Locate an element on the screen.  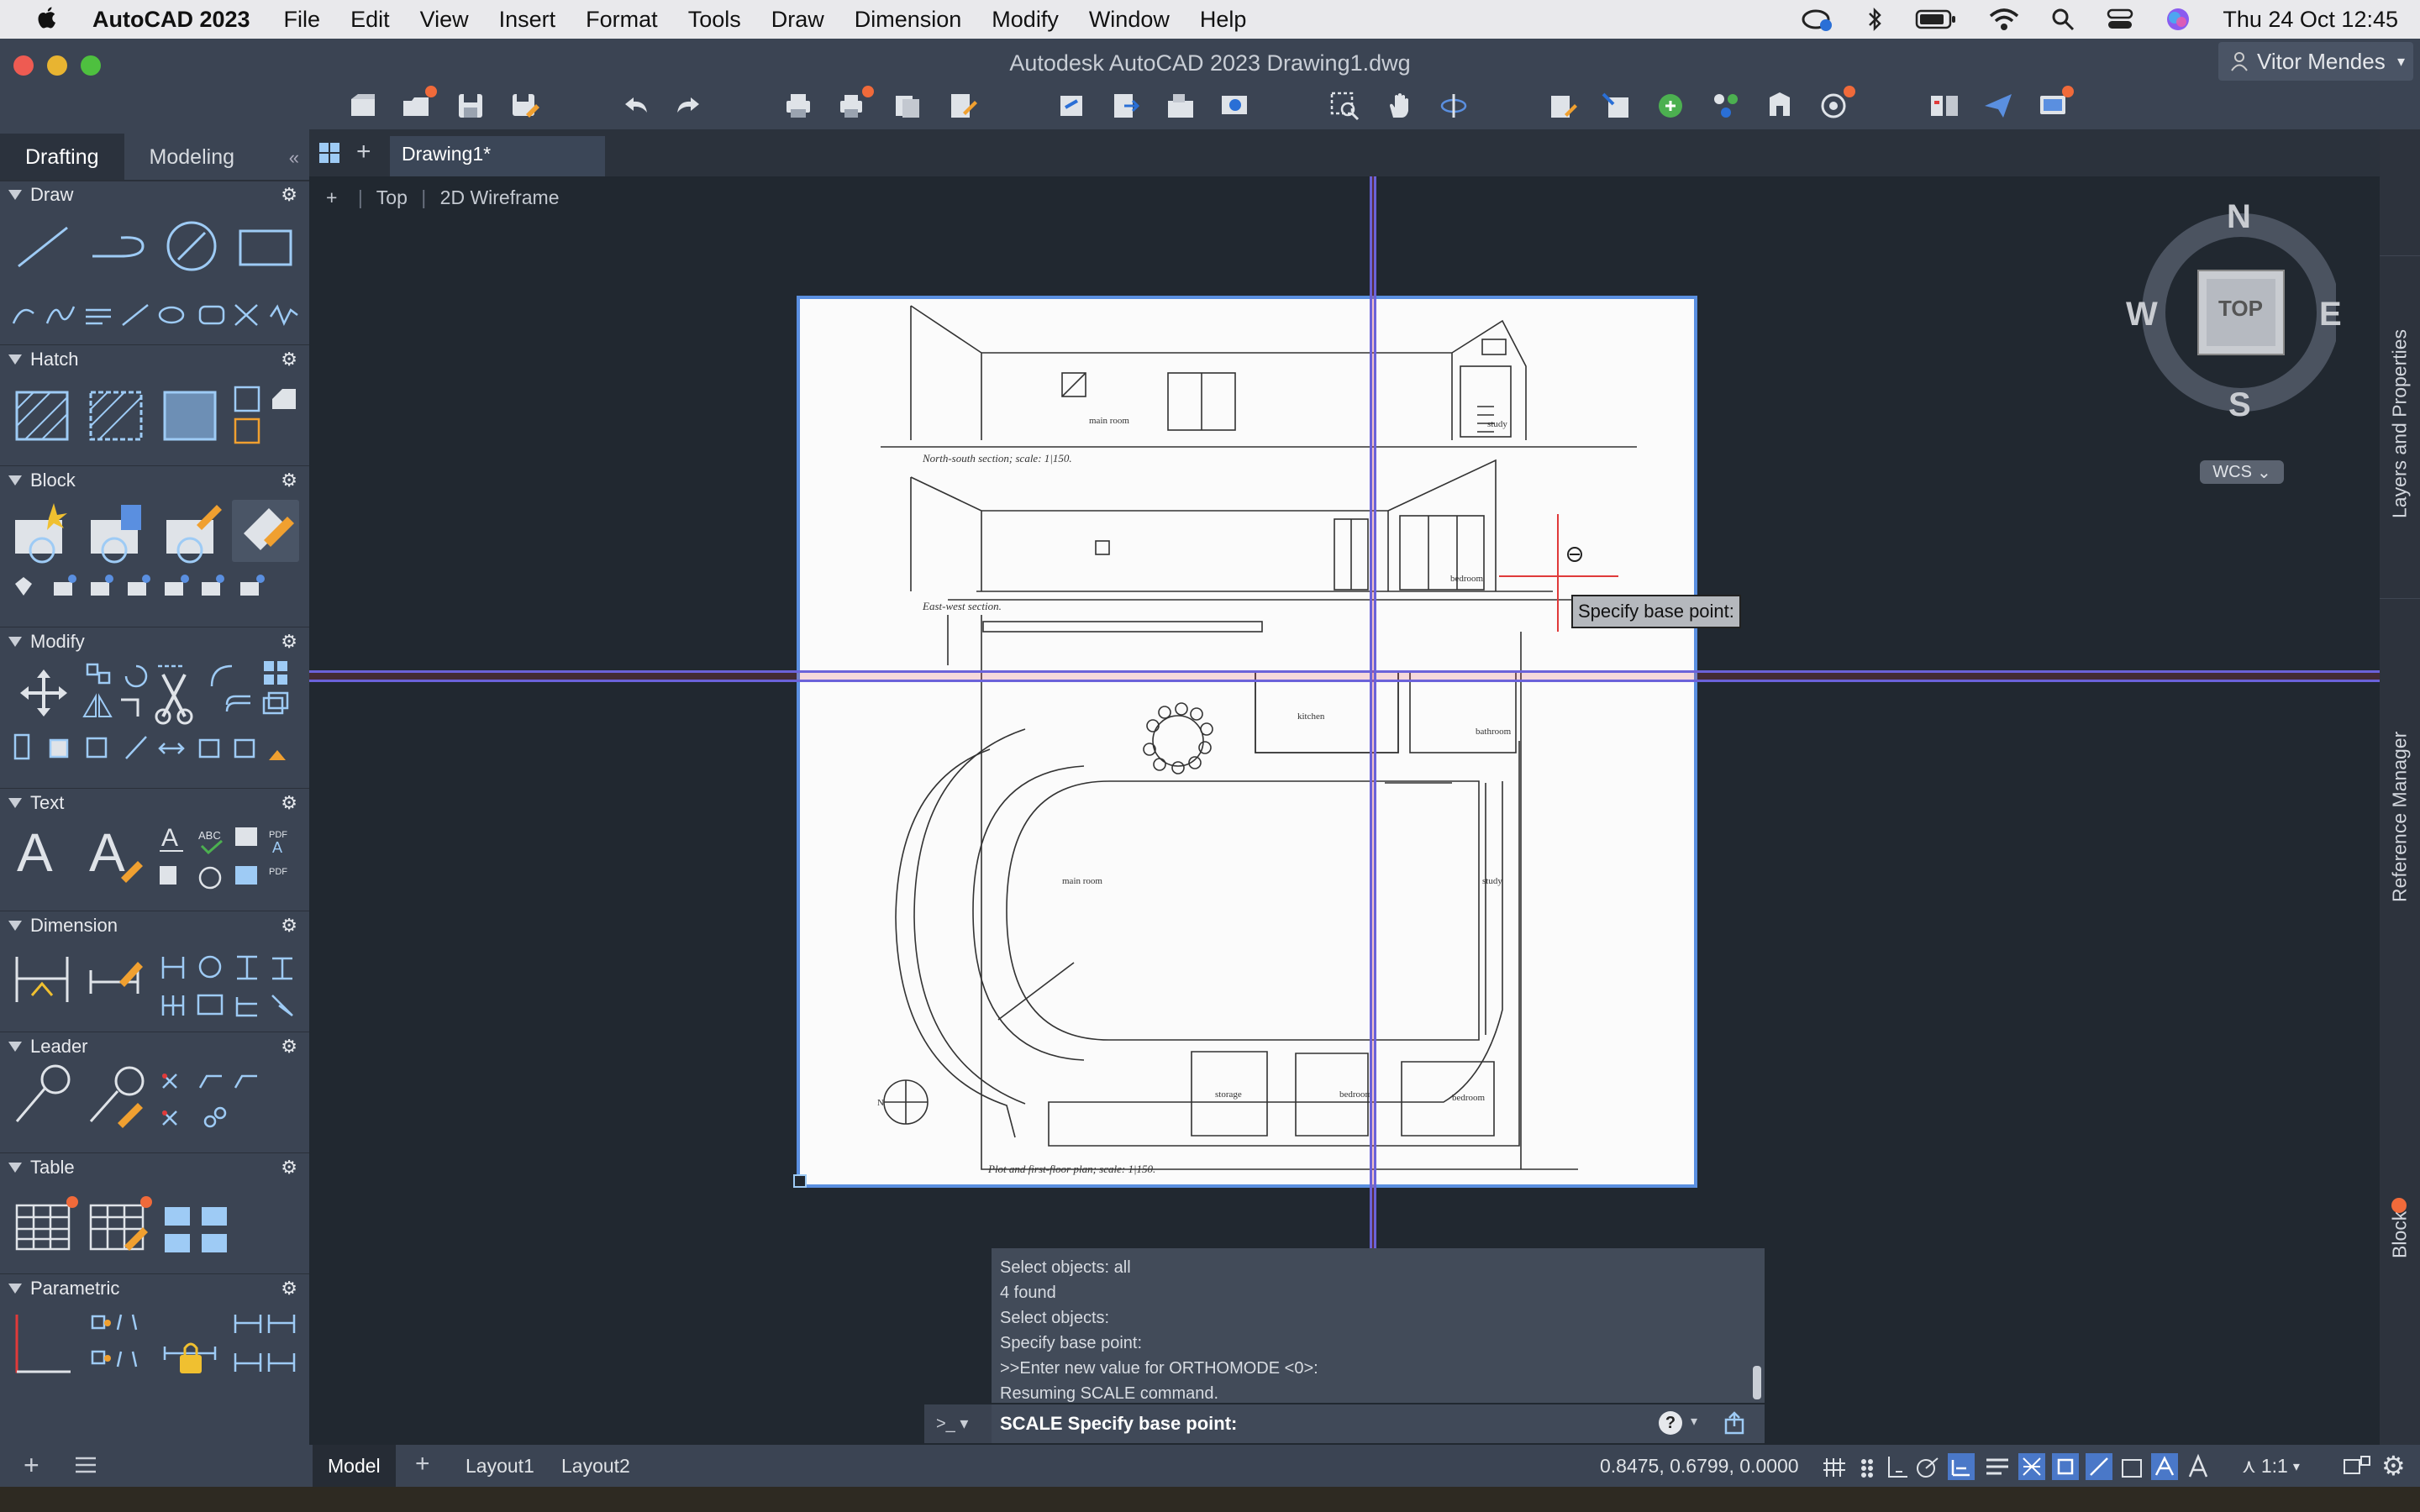
siri-icon is located at coordinates (2178, 19).